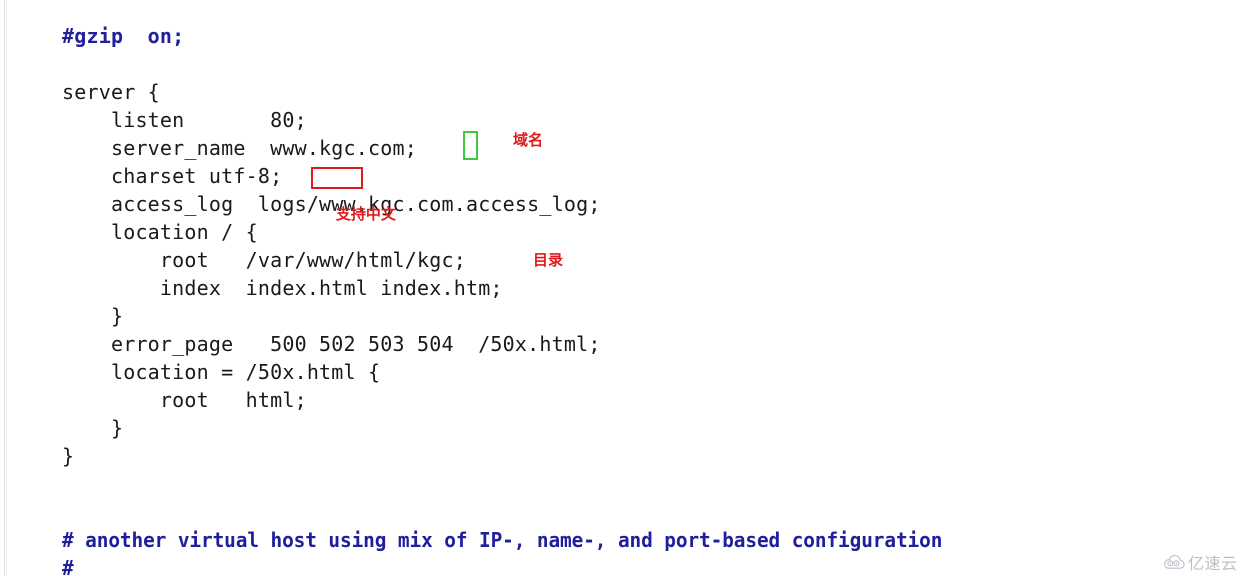 This screenshot has width=1260, height=576. I want to click on code-line-server-close: }, so click(68, 456).